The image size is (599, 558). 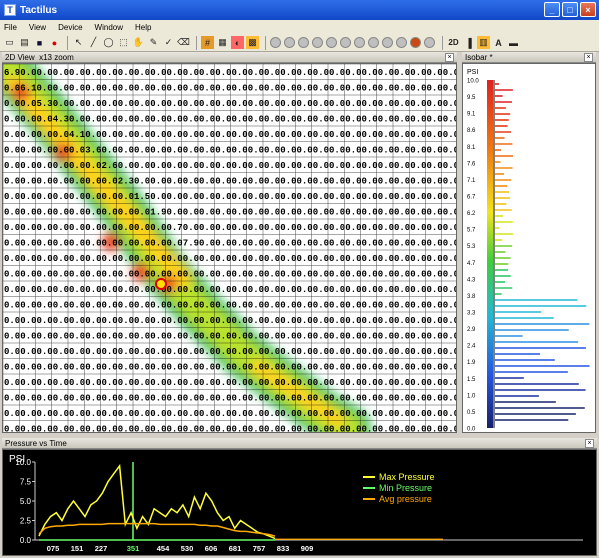 I want to click on menu-device: Device, so click(x=70, y=27).